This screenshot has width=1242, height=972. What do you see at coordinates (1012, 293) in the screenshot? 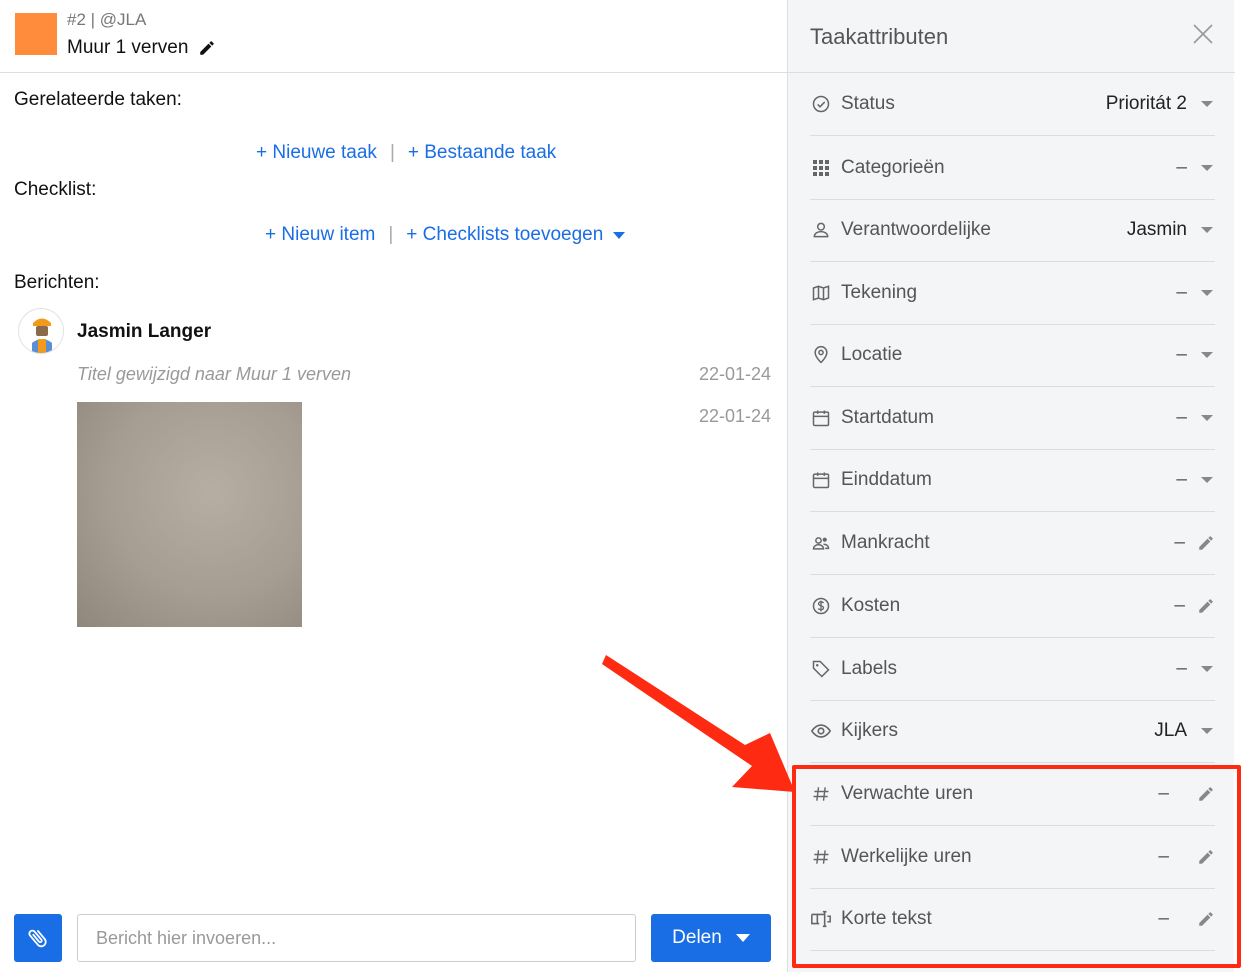
I see `attribute-row: Tekening –` at bounding box center [1012, 293].